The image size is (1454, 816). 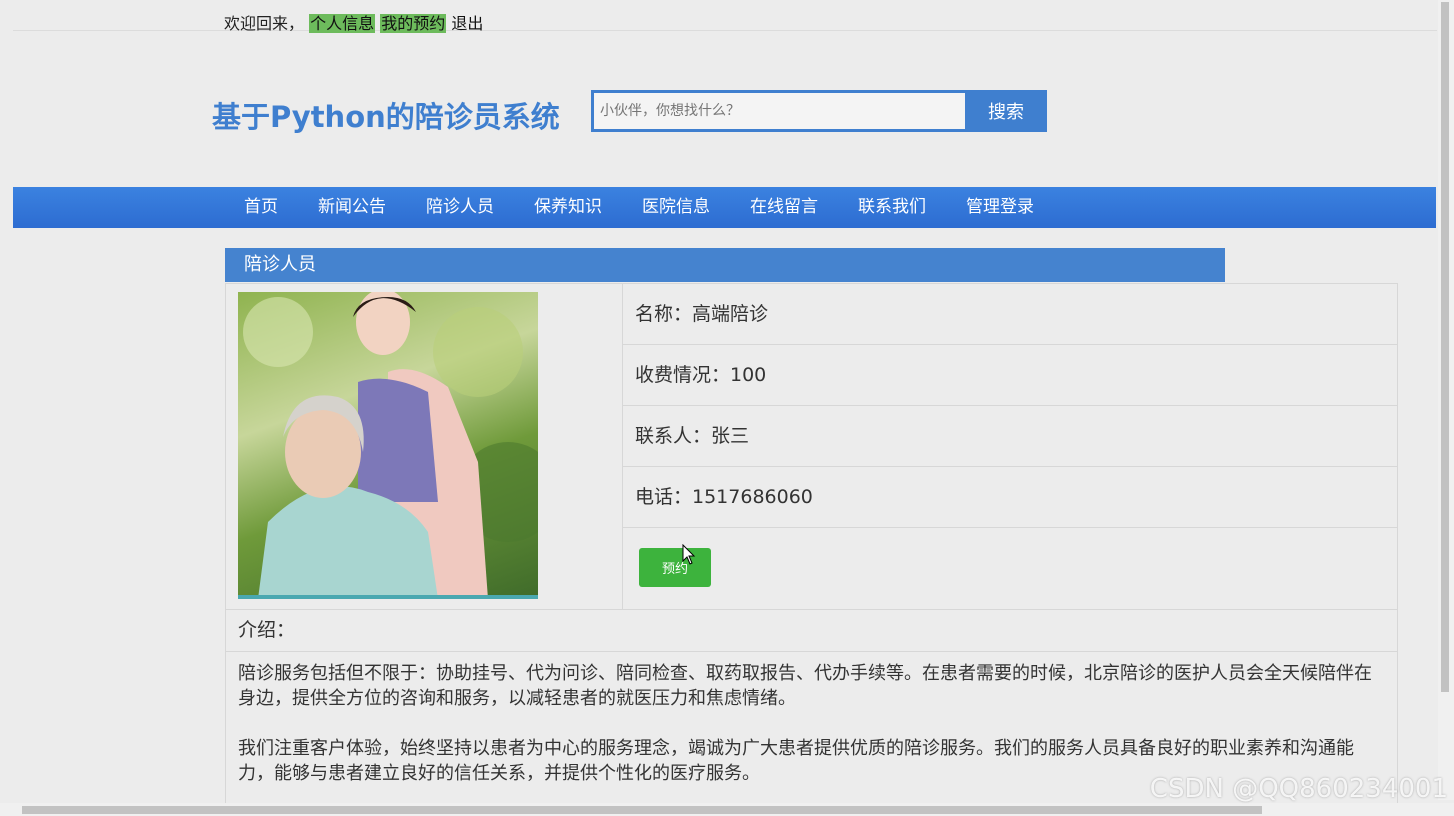 What do you see at coordinates (676, 207) in the screenshot?
I see `nav-item-hospitals: 医院信息` at bounding box center [676, 207].